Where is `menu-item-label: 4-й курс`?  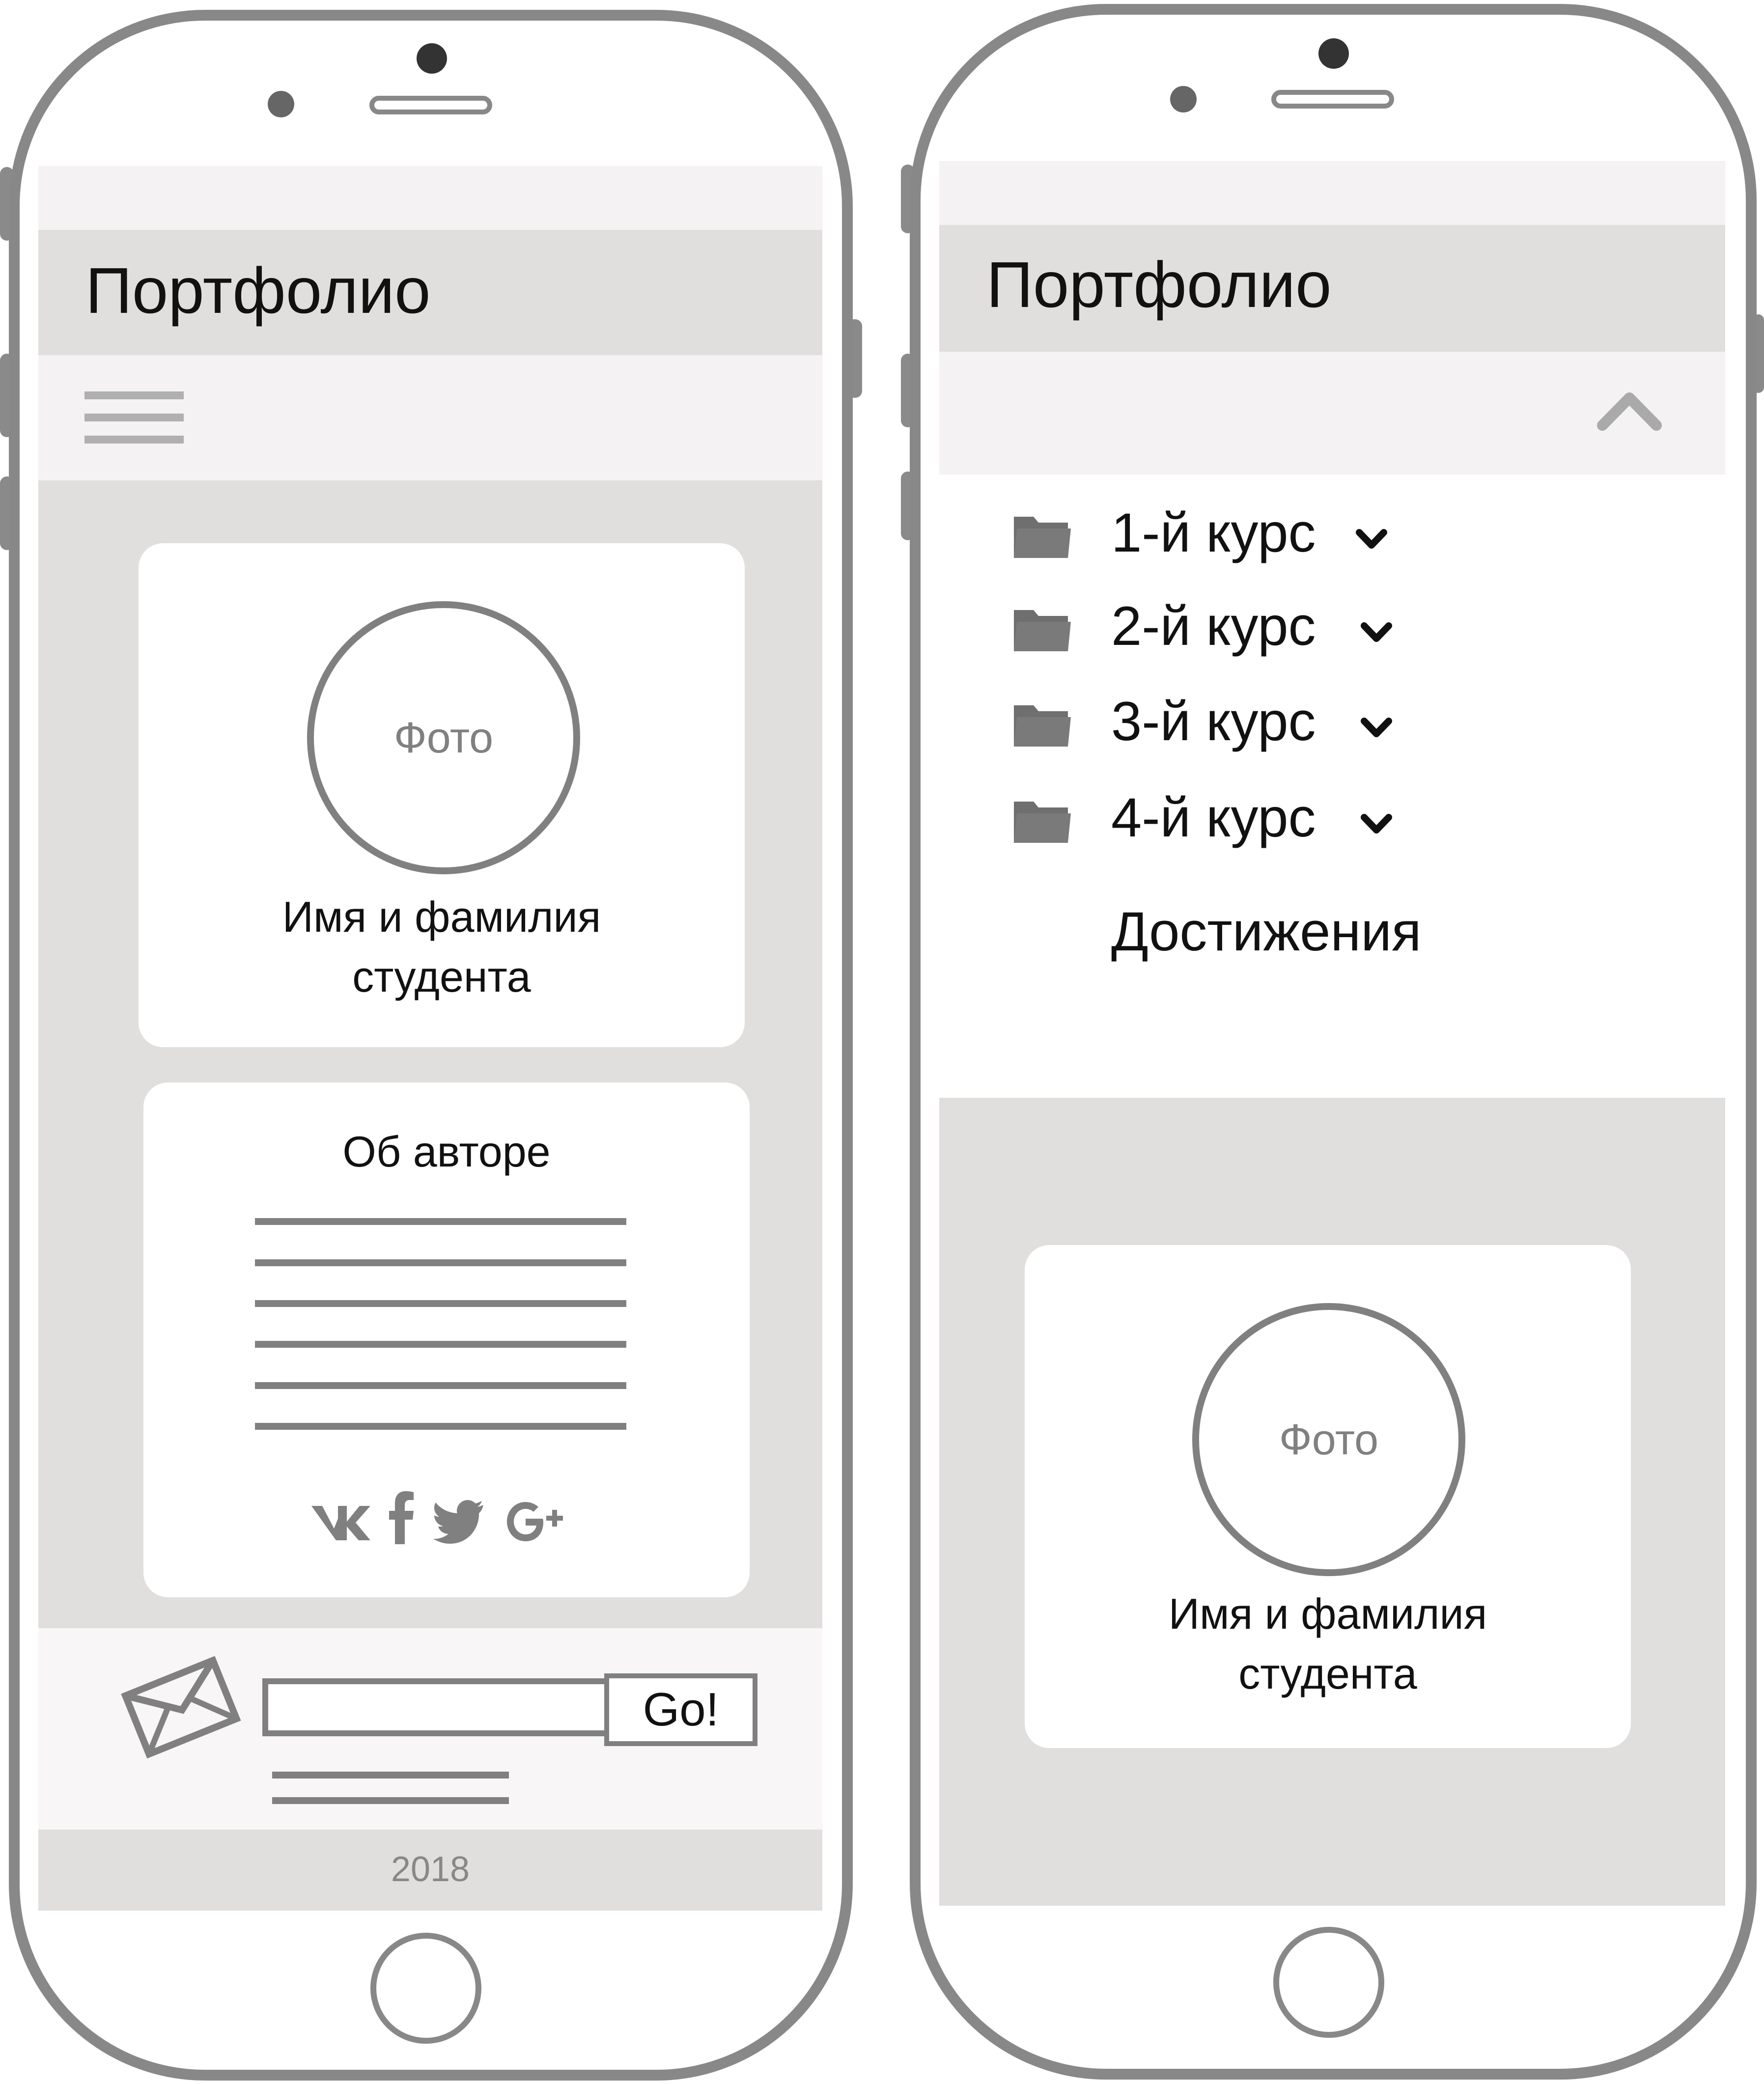 menu-item-label: 4-й курс is located at coordinates (1213, 818).